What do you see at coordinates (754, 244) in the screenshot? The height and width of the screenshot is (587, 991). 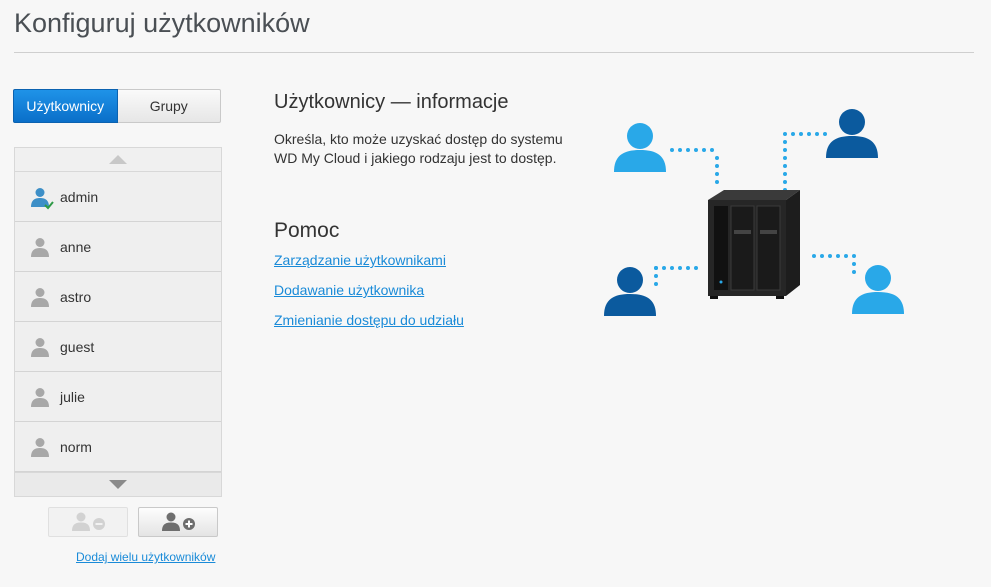 I see `nas-device-icon` at bounding box center [754, 244].